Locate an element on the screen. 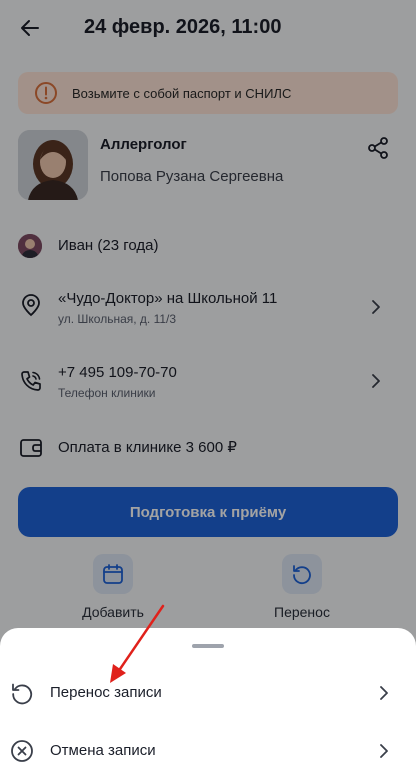 The height and width of the screenshot is (772, 416). sheet-item-cancel-label: Отмена записи is located at coordinates (103, 750).